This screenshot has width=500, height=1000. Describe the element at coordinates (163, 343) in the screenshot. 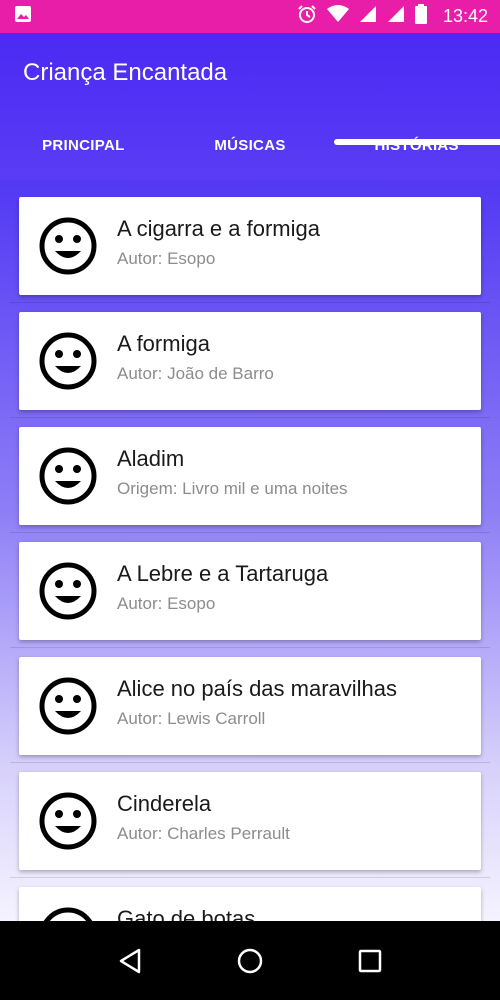

I see `story-title: A formiga` at that location.